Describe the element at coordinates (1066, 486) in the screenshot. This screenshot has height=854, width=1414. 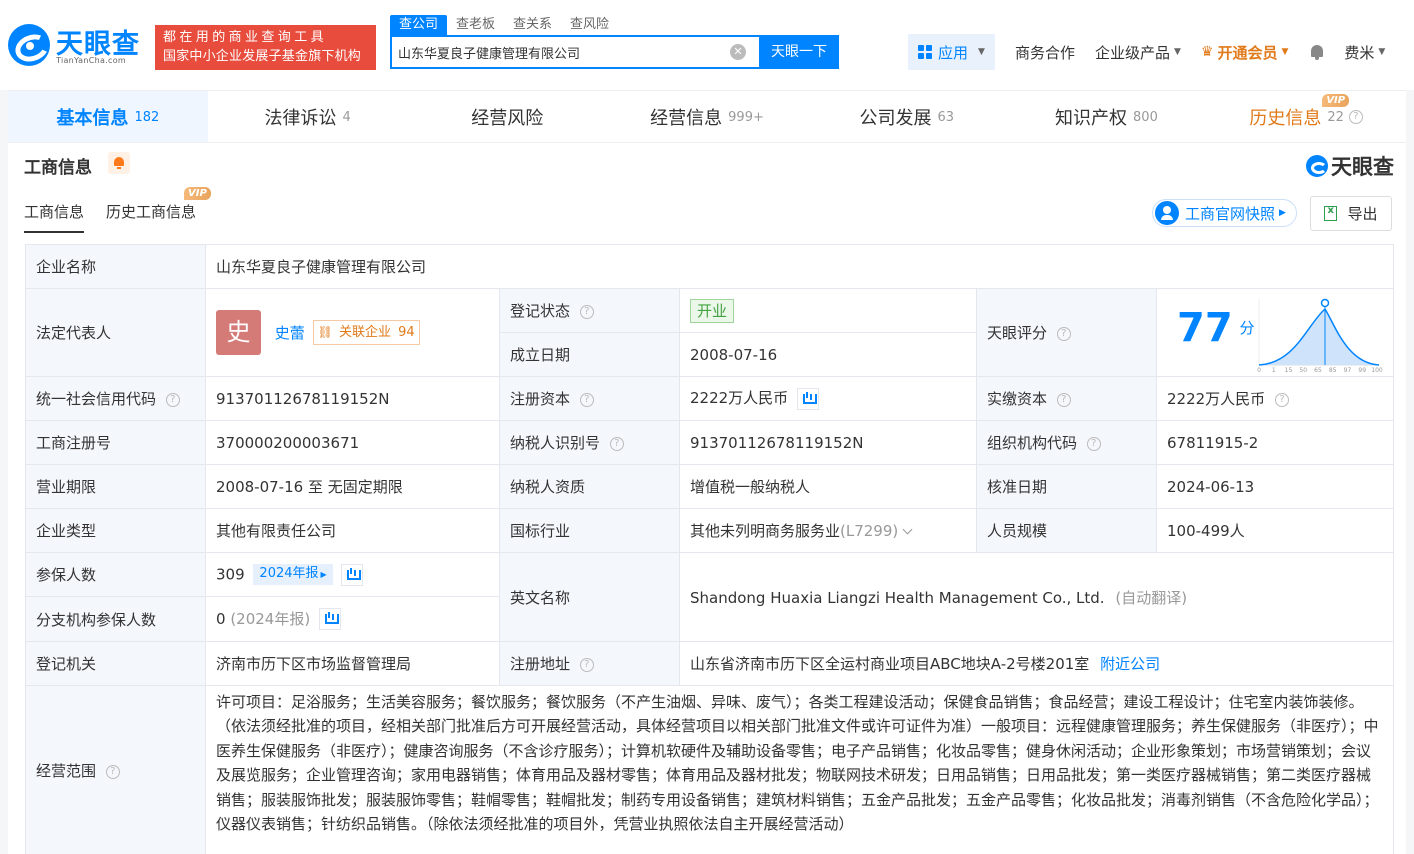
I see `approval-label: 核准日期` at that location.